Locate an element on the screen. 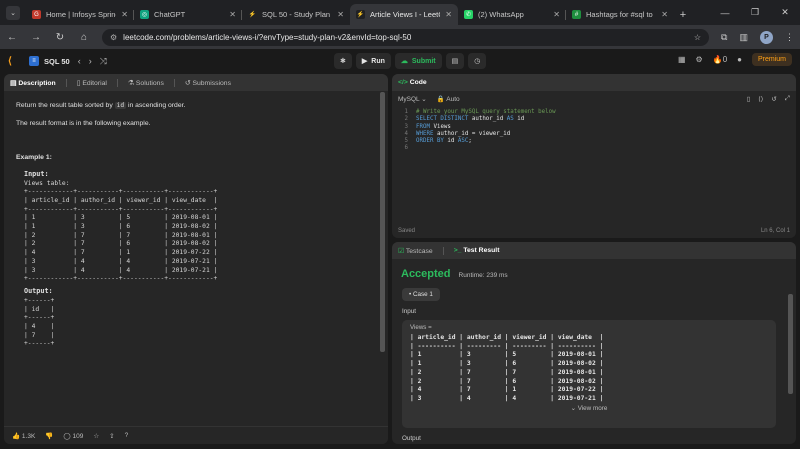  output-section-label: Output is located at coordinates (411, 438).